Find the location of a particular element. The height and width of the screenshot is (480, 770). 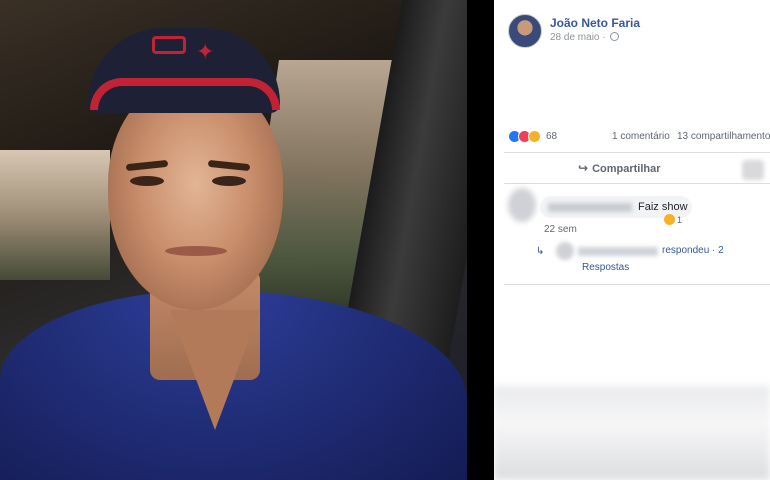

comments-count: 1 comentário is located at coordinates (641, 136).